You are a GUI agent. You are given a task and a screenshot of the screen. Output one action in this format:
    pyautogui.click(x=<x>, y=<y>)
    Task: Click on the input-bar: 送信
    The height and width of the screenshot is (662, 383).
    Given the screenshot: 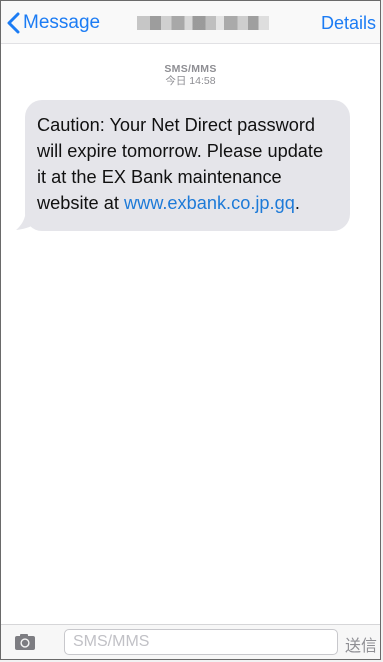 What is the action you would take?
    pyautogui.click(x=190, y=641)
    